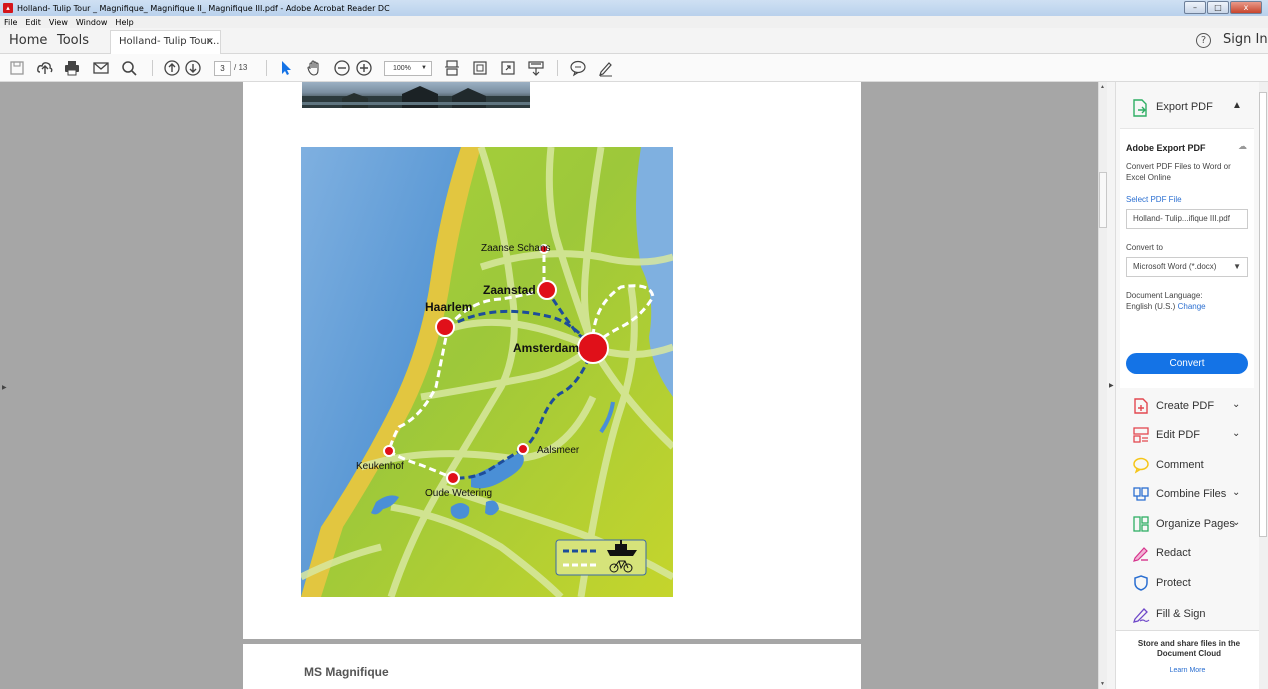 This screenshot has height=689, width=1268. What do you see at coordinates (10, 22) in the screenshot?
I see `menu-file: File` at bounding box center [10, 22].